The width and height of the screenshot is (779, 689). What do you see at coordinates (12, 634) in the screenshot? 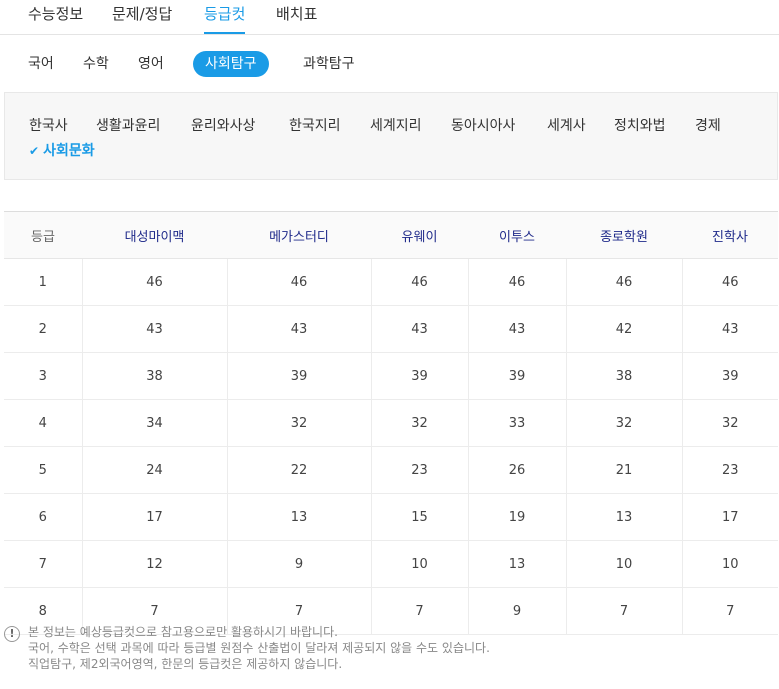
I see `exclamation-icon: !` at bounding box center [12, 634].